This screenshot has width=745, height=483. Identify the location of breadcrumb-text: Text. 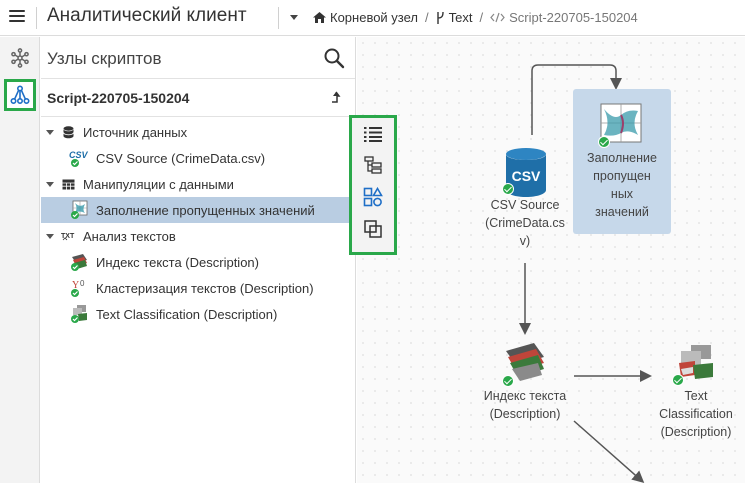
(454, 17).